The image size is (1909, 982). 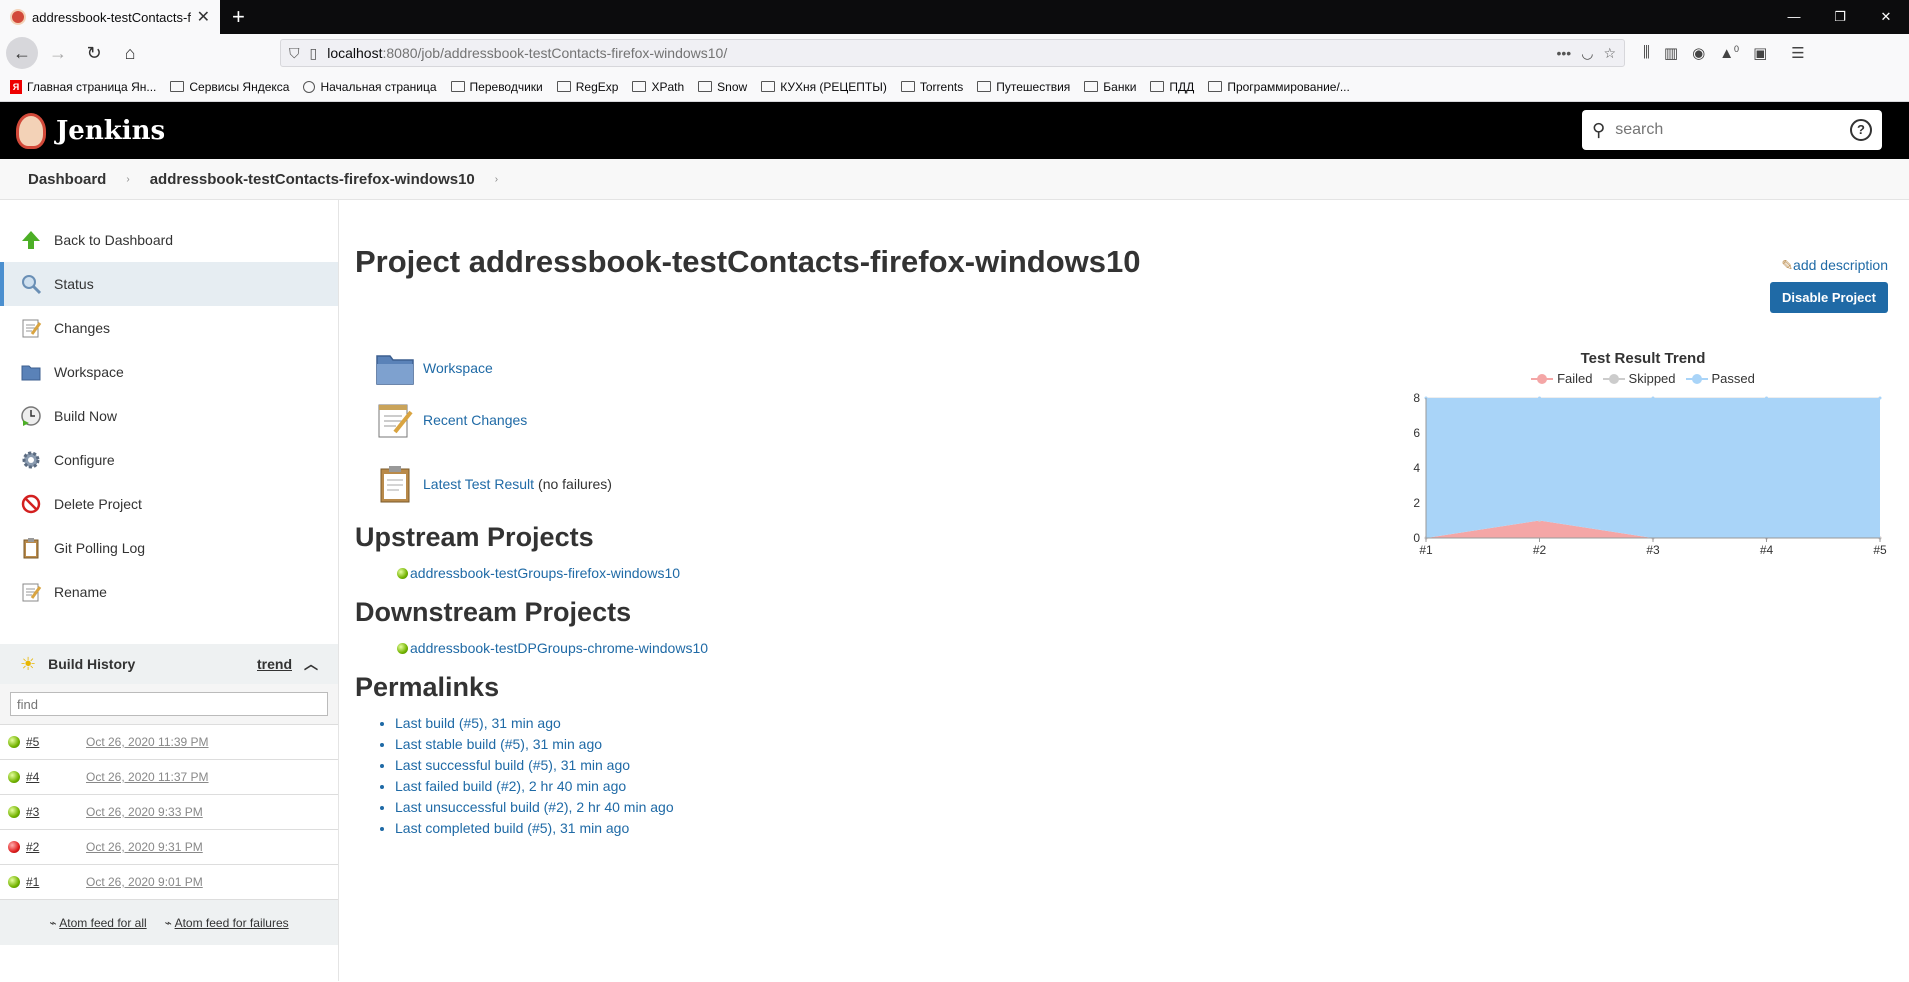 I want to click on minimize-icon: —, so click(x=1794, y=17).